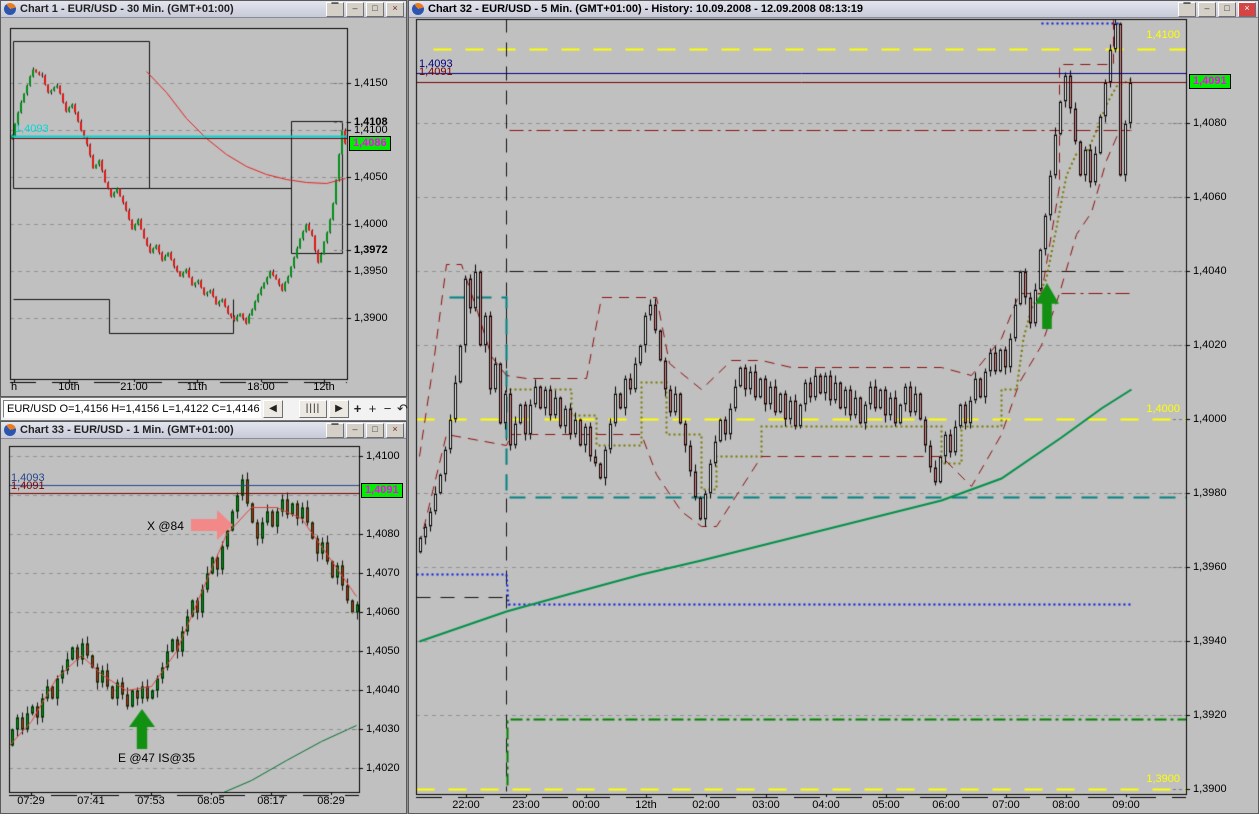 This screenshot has width=1259, height=814. Describe the element at coordinates (165, 526) in the screenshot. I see `exit-annotation: X @84` at that location.